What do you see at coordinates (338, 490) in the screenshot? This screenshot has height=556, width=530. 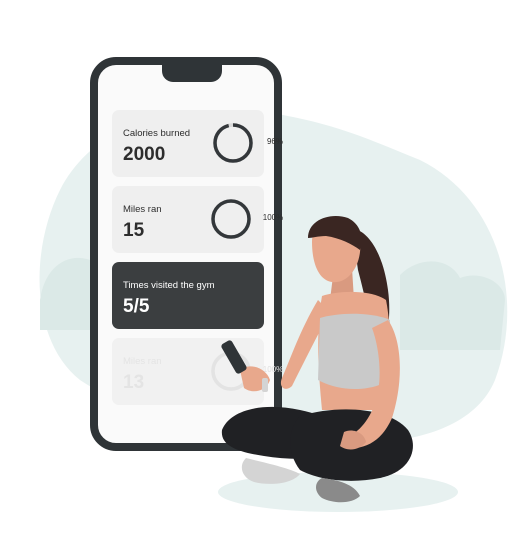 I see `right-foot` at bounding box center [338, 490].